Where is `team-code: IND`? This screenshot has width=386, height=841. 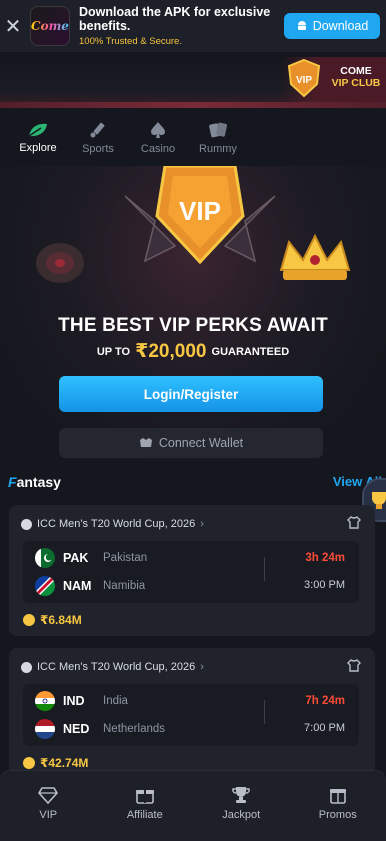
team-code: IND is located at coordinates (74, 701).